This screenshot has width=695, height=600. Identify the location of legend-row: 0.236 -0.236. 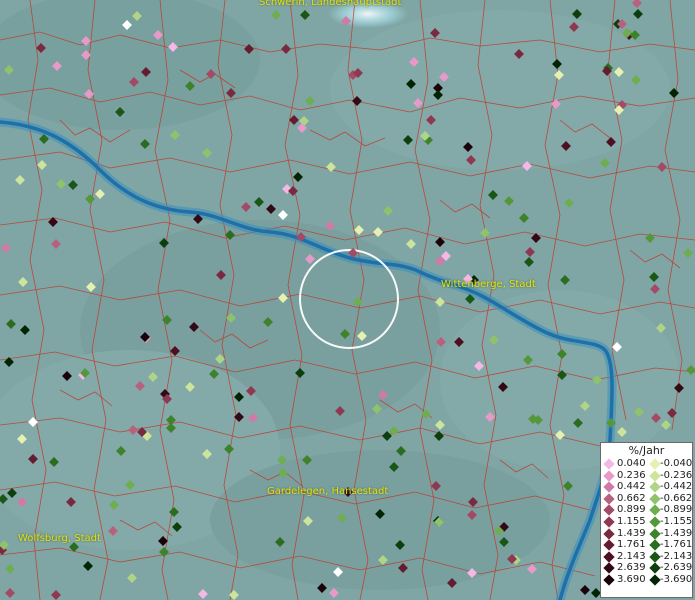
(646, 476).